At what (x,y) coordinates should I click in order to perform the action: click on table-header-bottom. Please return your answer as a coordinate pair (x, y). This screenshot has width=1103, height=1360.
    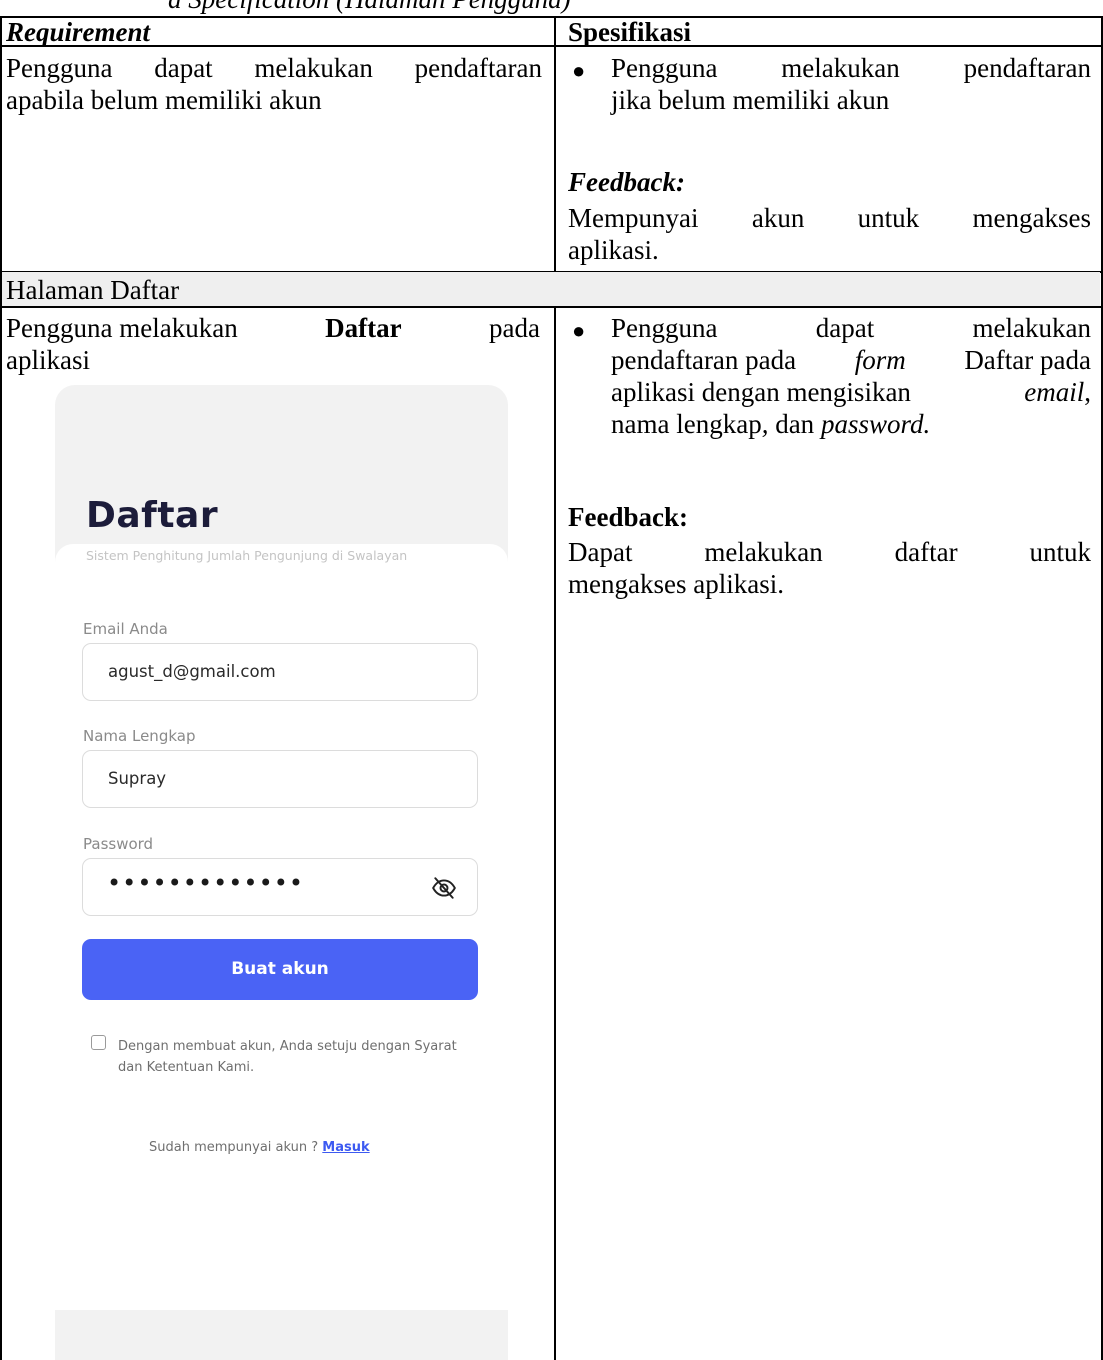
    Looking at the image, I should click on (551, 46).